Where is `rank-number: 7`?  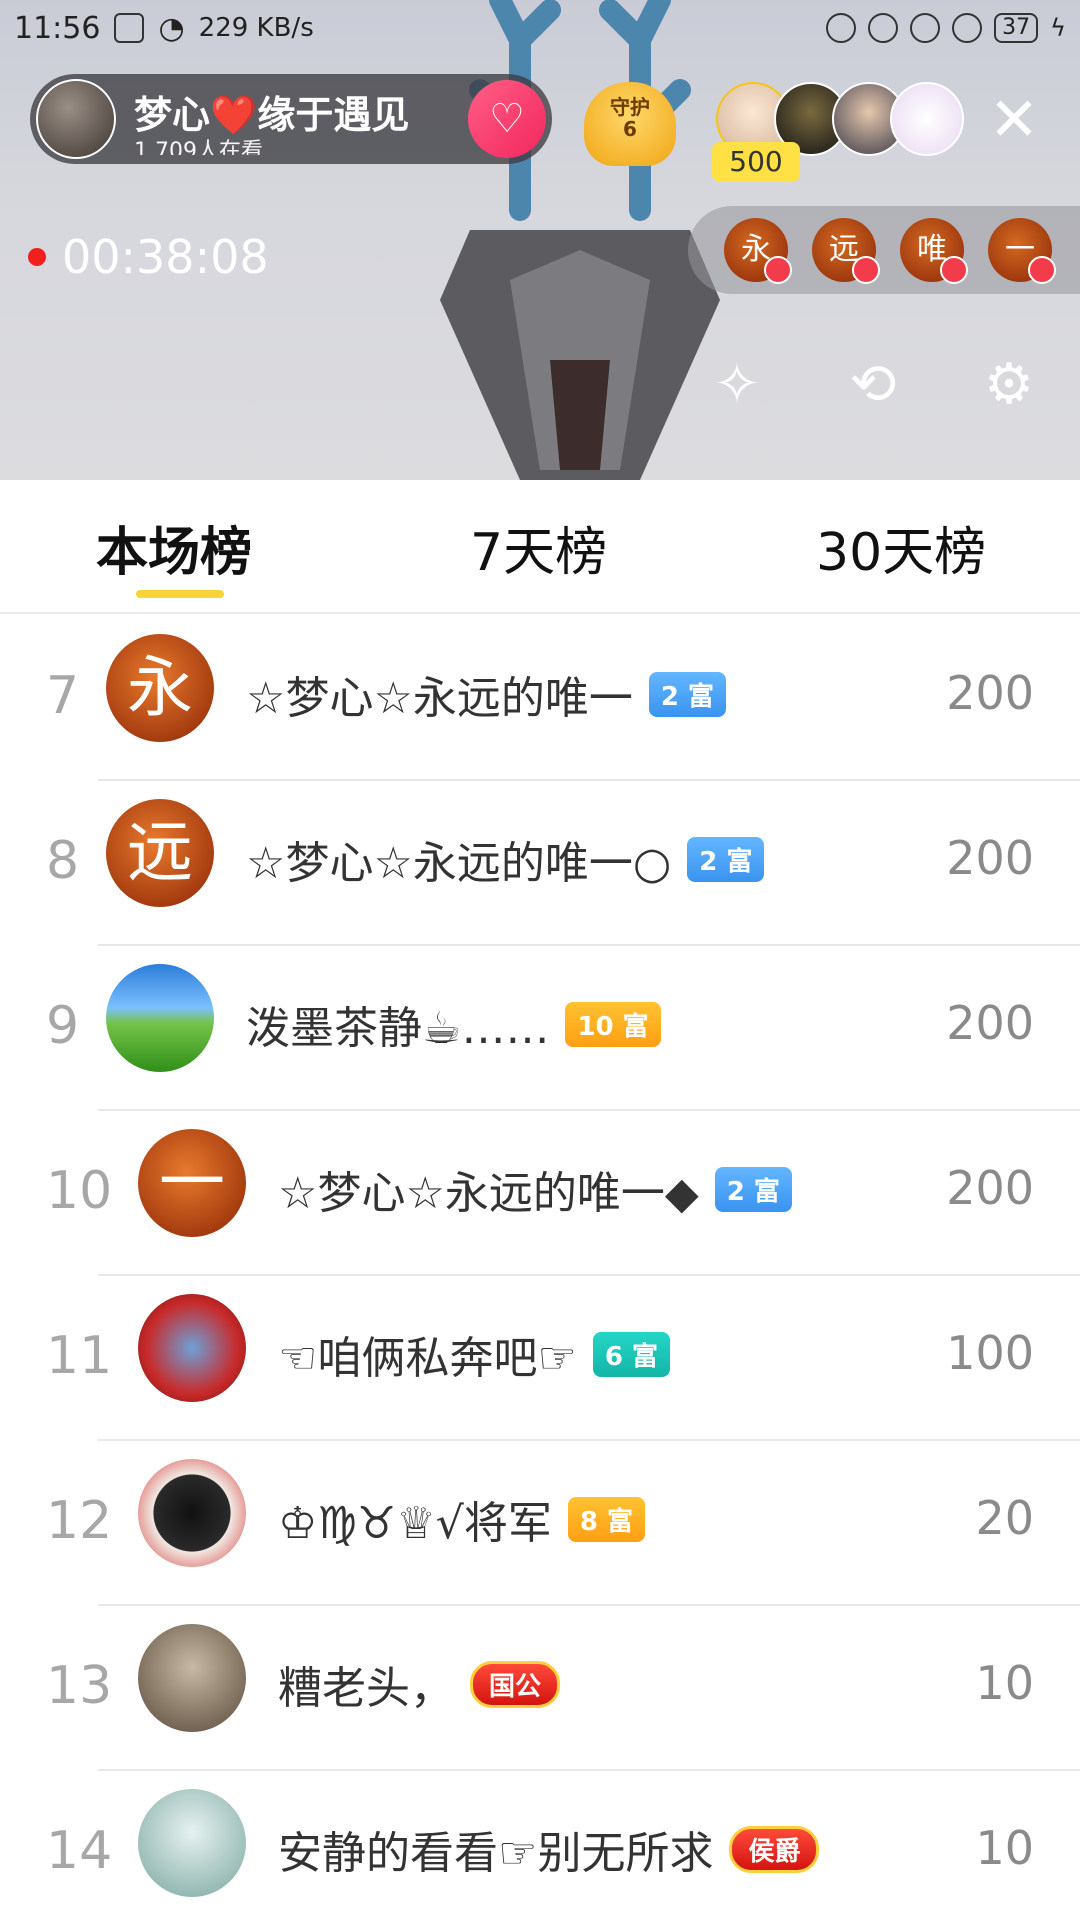 rank-number: 7 is located at coordinates (63, 696).